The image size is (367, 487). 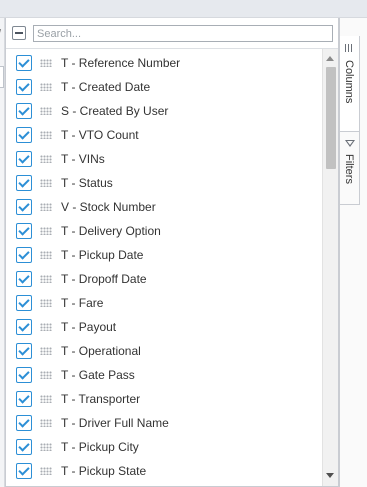 I want to click on column-row: T - VINs, so click(x=164, y=159).